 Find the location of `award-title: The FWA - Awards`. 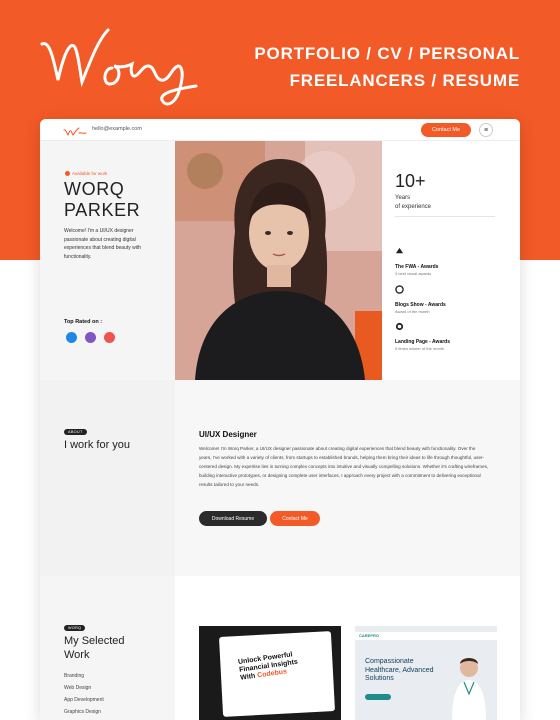

award-title: The FWA - Awards is located at coordinates (417, 267).